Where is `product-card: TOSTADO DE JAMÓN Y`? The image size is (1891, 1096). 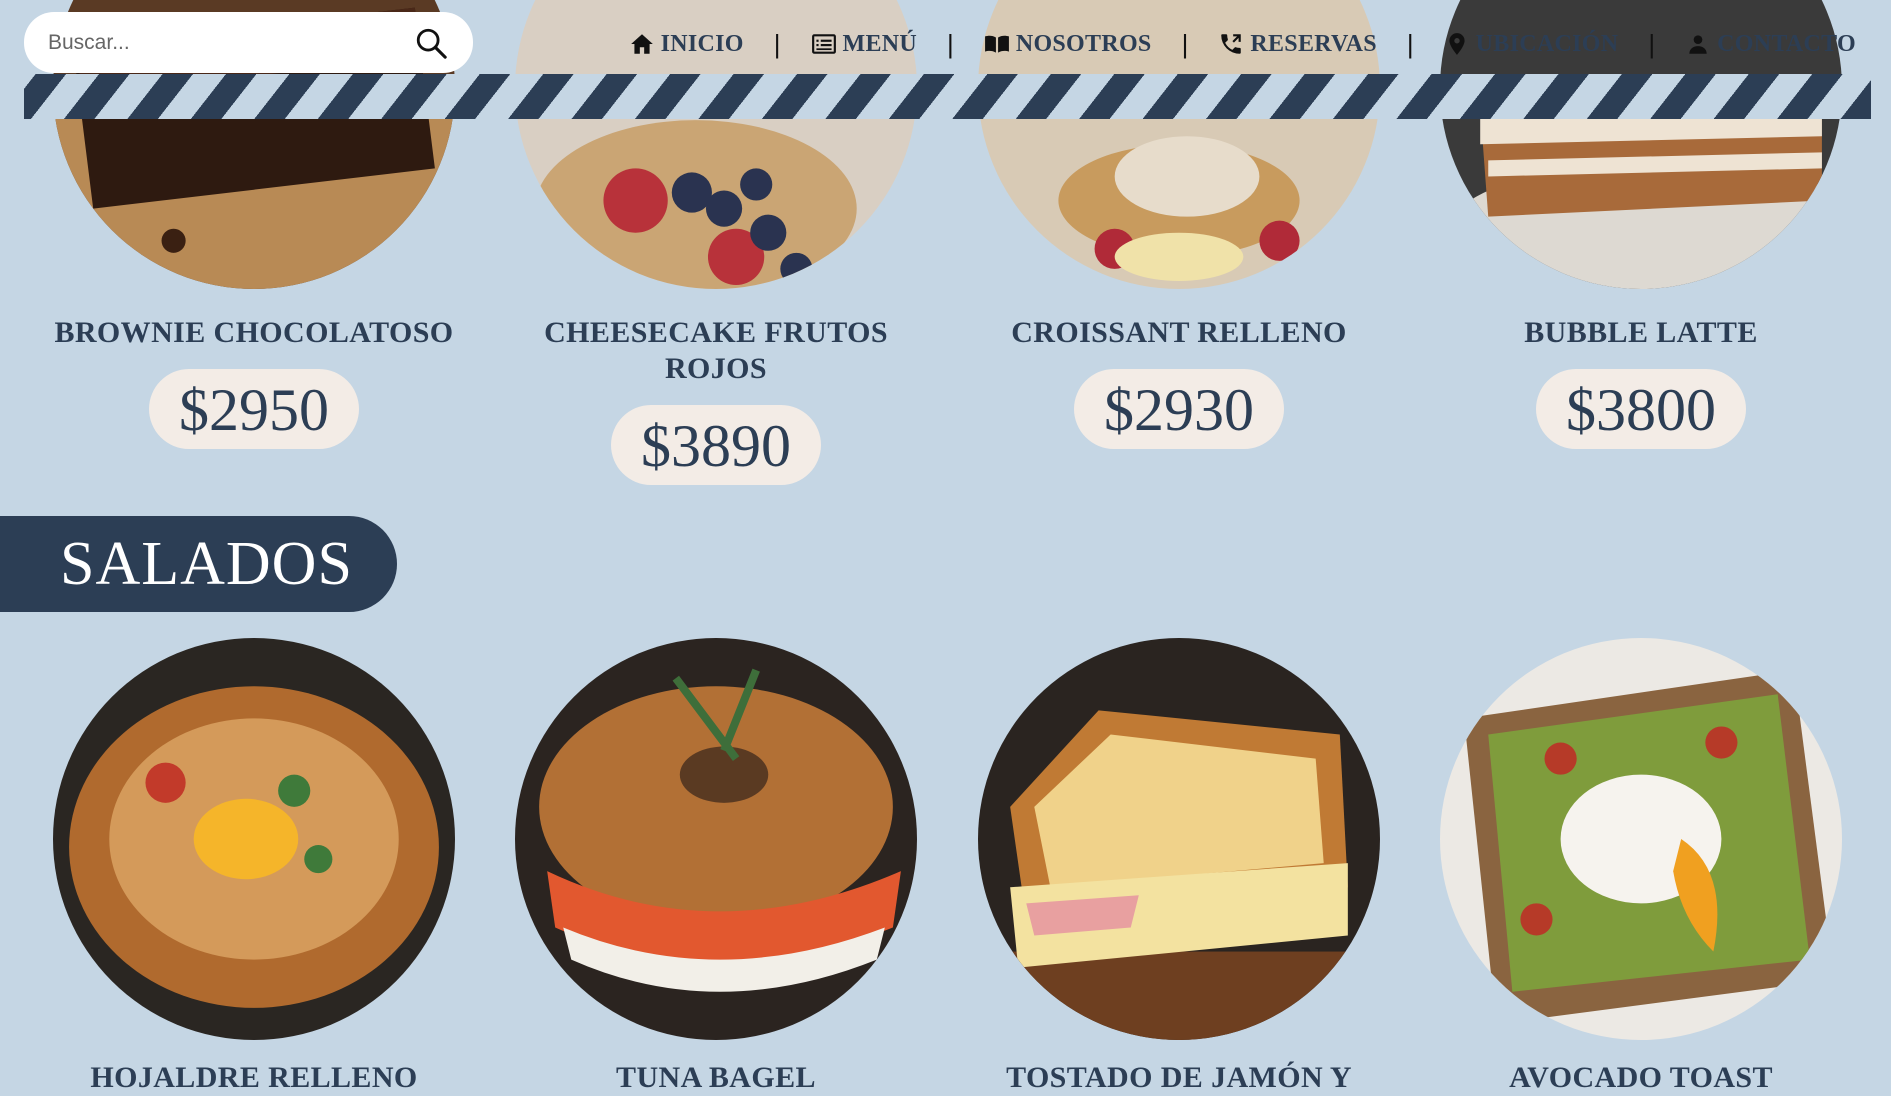 product-card: TOSTADO DE JAMÓN Y is located at coordinates (1179, 867).